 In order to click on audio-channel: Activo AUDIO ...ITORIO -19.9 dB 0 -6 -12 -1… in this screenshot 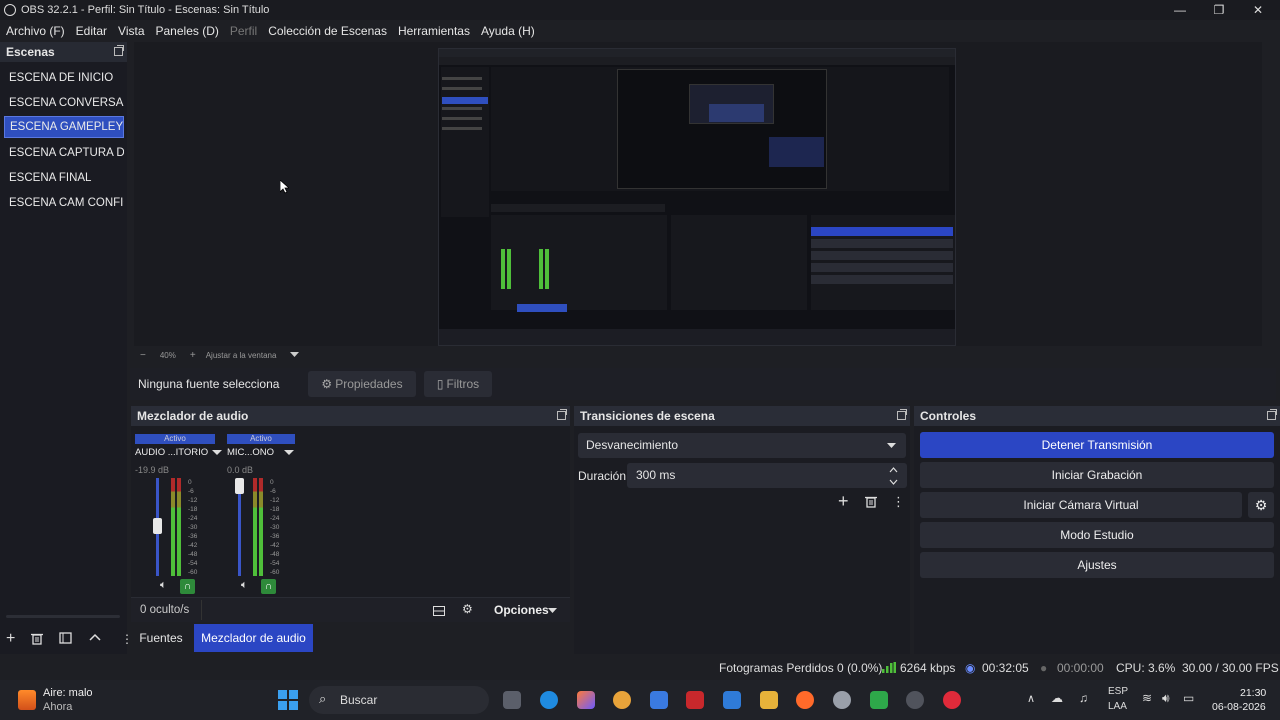, I will do `click(178, 514)`.